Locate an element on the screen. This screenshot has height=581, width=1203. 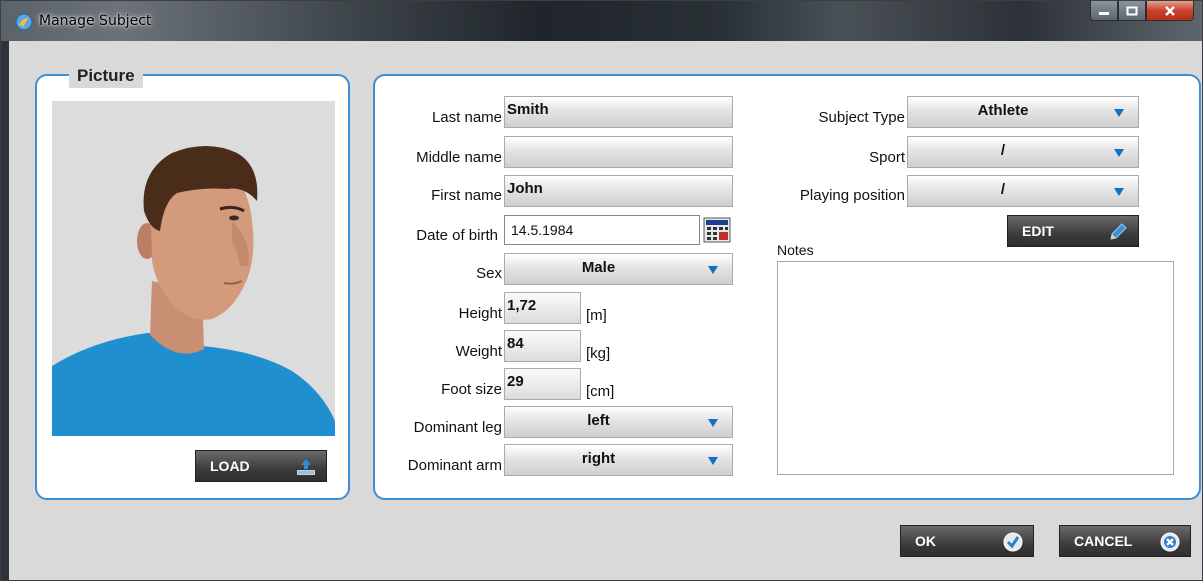
notes-label: Notes is located at coordinates (795, 250).